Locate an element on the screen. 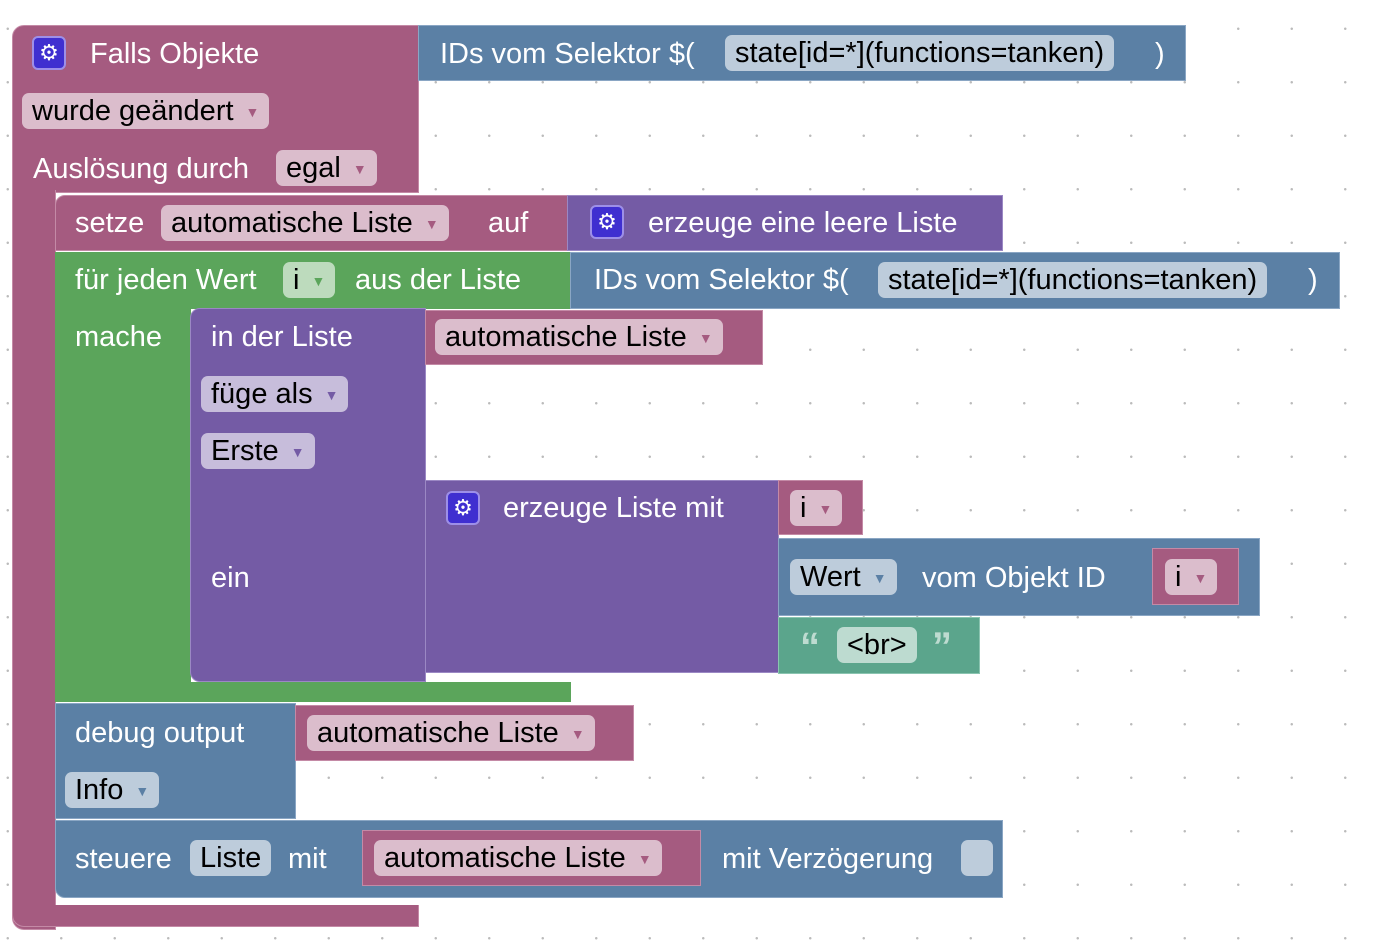 This screenshot has height=952, width=1374. insert-mode-dropdown: füge als ▼ is located at coordinates (275, 394).